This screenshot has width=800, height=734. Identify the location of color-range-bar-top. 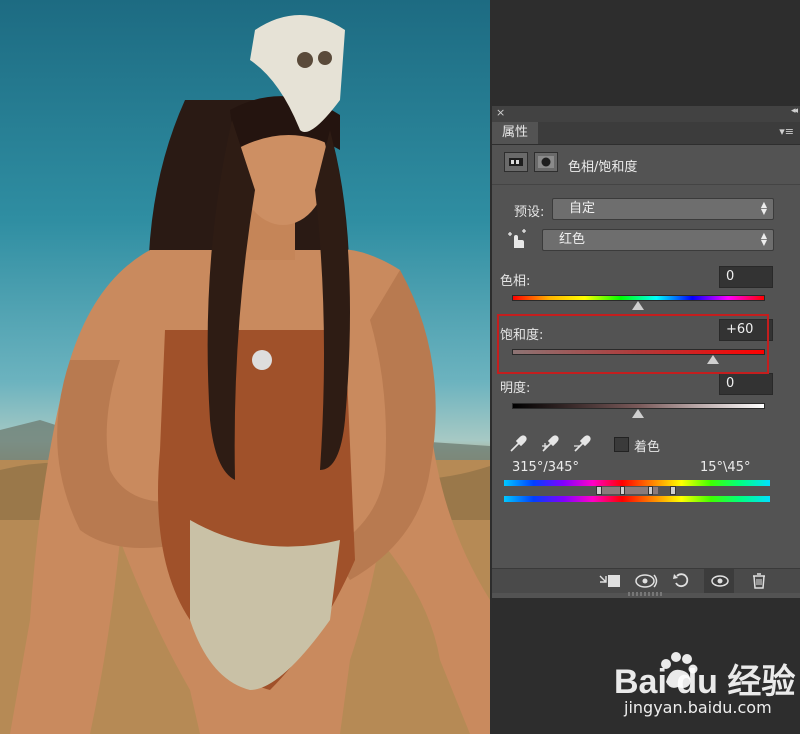
(637, 483).